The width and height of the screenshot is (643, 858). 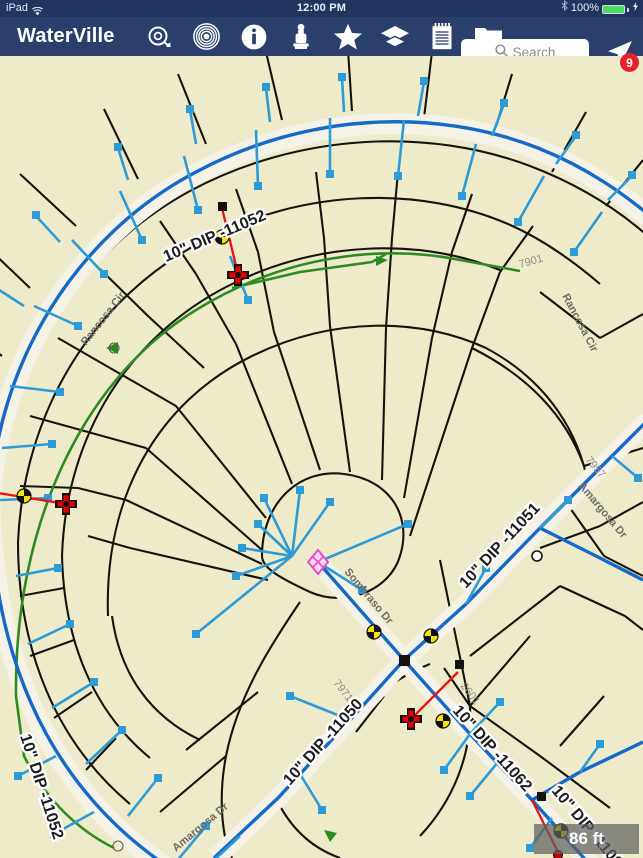 I want to click on measure-tape-icon, so click(x=160, y=37).